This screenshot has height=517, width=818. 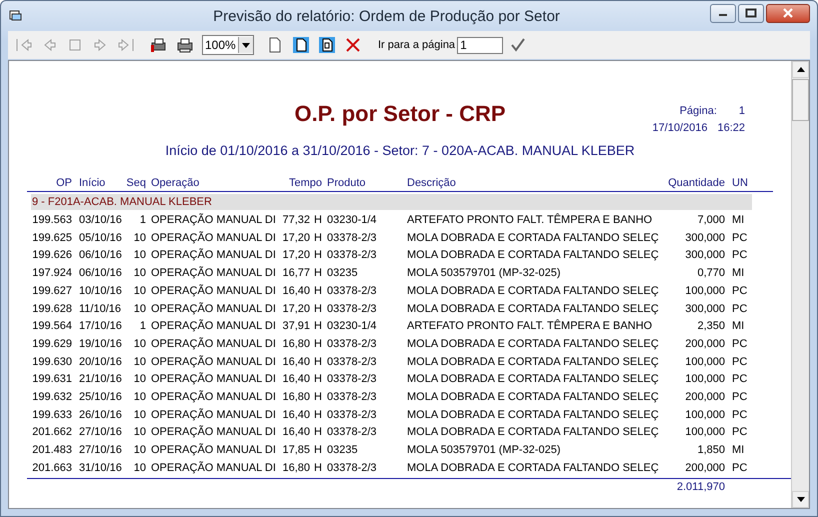 What do you see at coordinates (51, 291) in the screenshot?
I see `op-cell-text: 199.627` at bounding box center [51, 291].